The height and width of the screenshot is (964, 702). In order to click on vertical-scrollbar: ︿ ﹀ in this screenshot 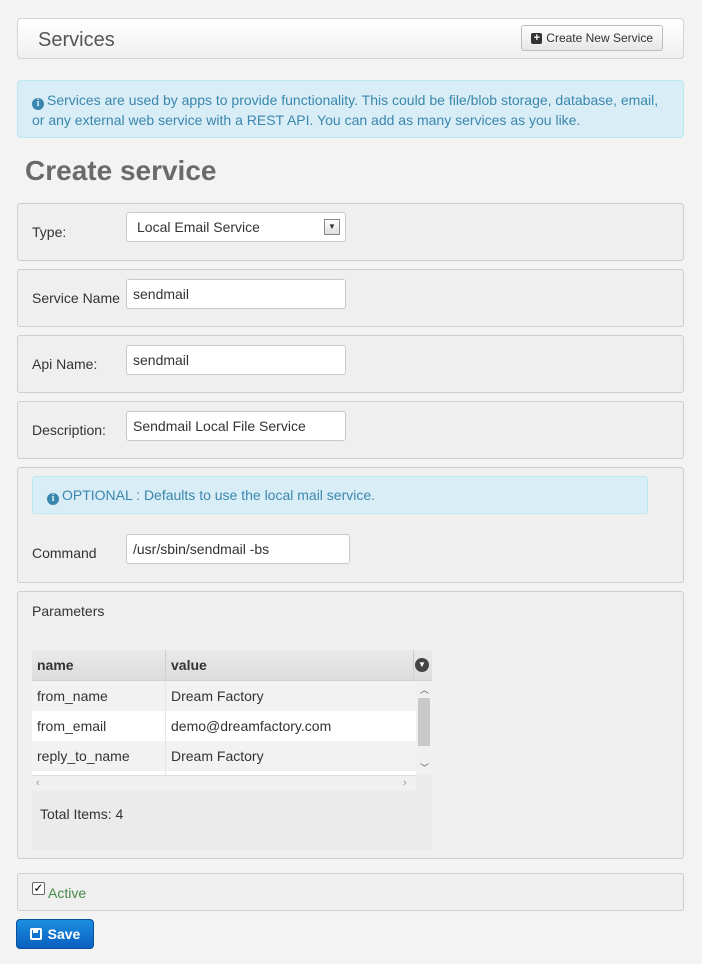, I will do `click(424, 728)`.